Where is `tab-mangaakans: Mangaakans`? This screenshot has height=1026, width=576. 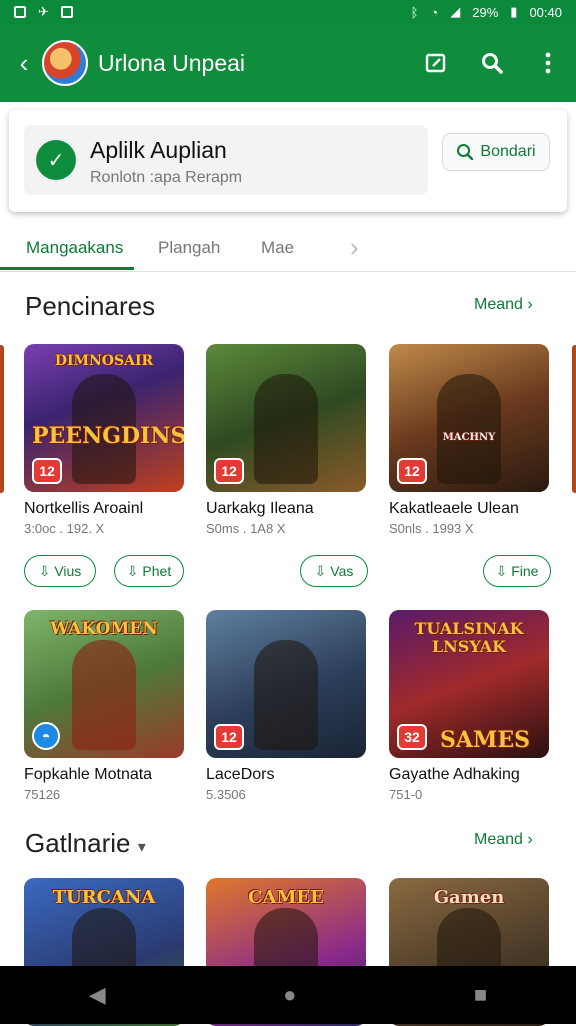
tab-mangaakans: Mangaakans is located at coordinates (74, 248).